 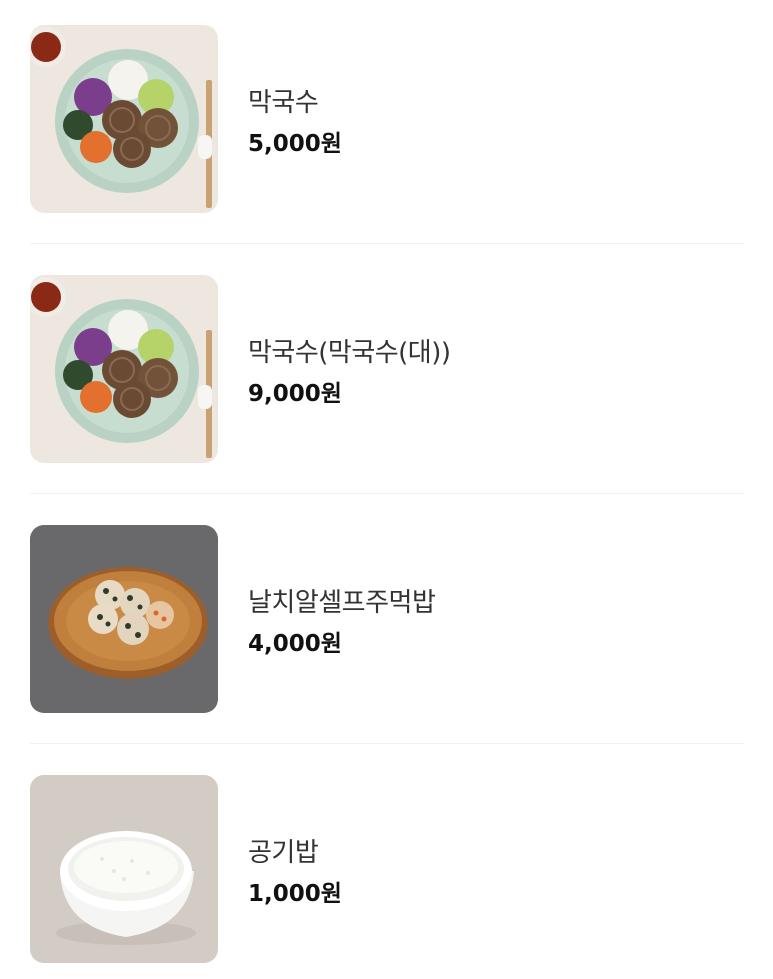 What do you see at coordinates (295, 894) in the screenshot?
I see `menu-item-price: 1,000원` at bounding box center [295, 894].